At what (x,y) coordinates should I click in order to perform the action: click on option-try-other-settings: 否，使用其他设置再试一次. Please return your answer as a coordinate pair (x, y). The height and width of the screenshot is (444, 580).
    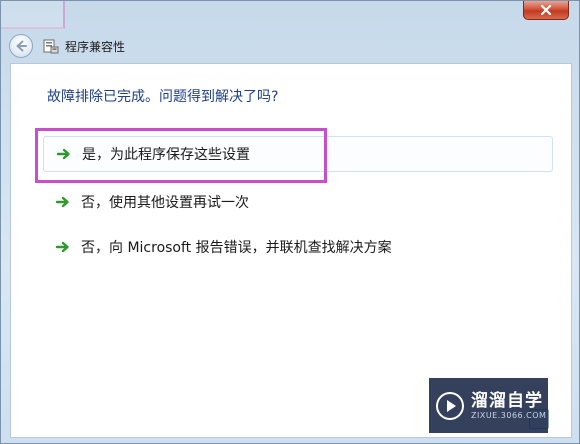
    Looking at the image, I should click on (298, 202).